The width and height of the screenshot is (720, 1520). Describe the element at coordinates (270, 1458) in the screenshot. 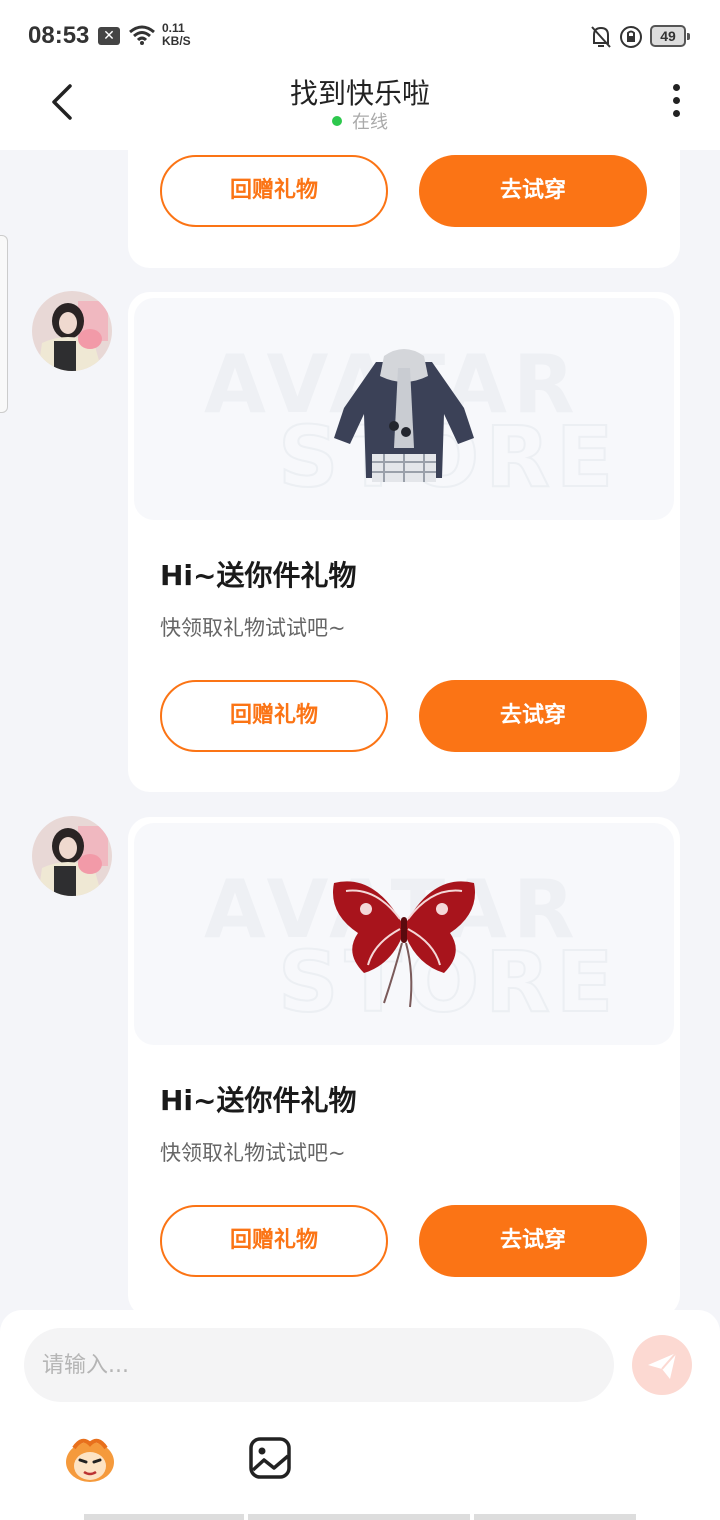

I see `image-icon` at that location.